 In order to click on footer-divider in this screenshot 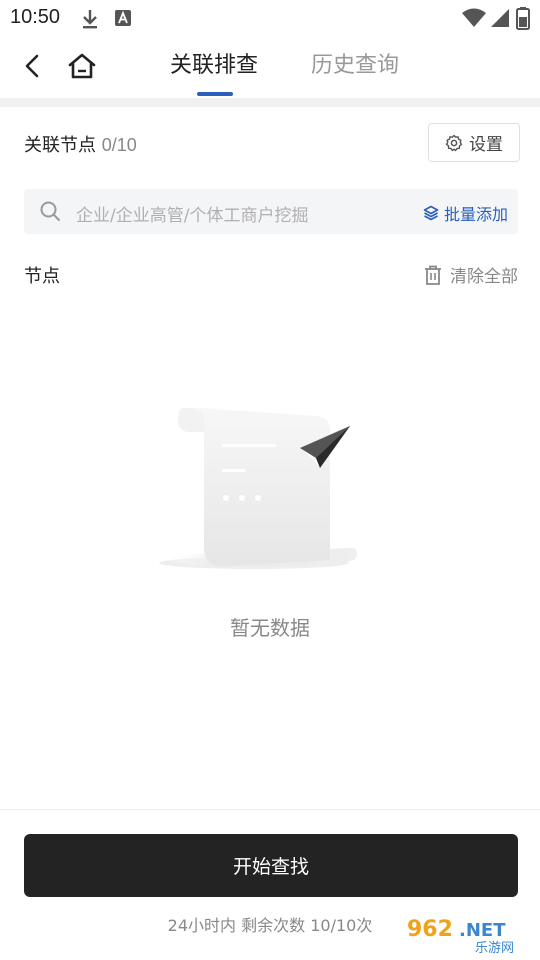, I will do `click(270, 809)`.